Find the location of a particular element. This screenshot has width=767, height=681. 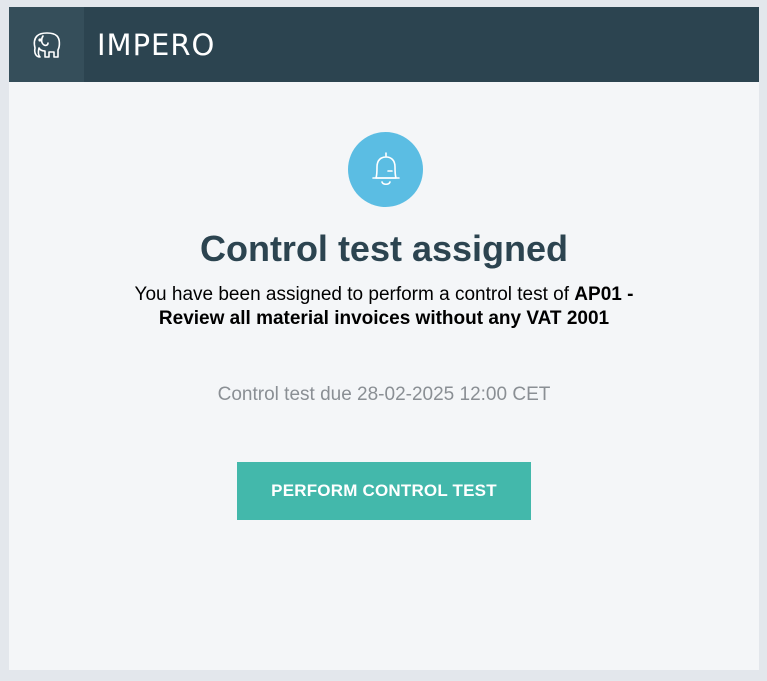

elephant-icon is located at coordinates (46, 44).